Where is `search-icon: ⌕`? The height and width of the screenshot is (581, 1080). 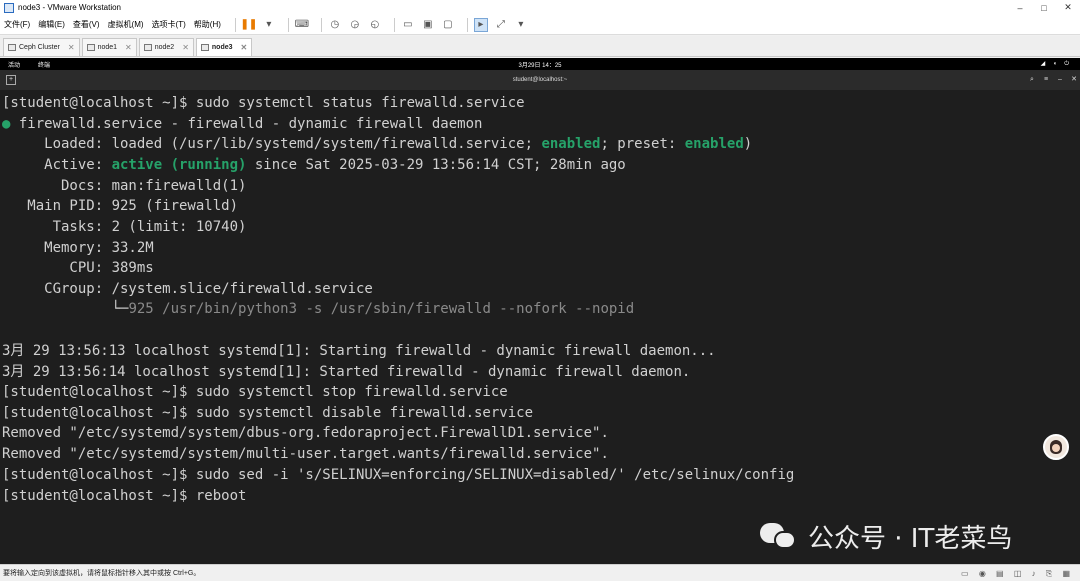 search-icon: ⌕ is located at coordinates (1032, 80).